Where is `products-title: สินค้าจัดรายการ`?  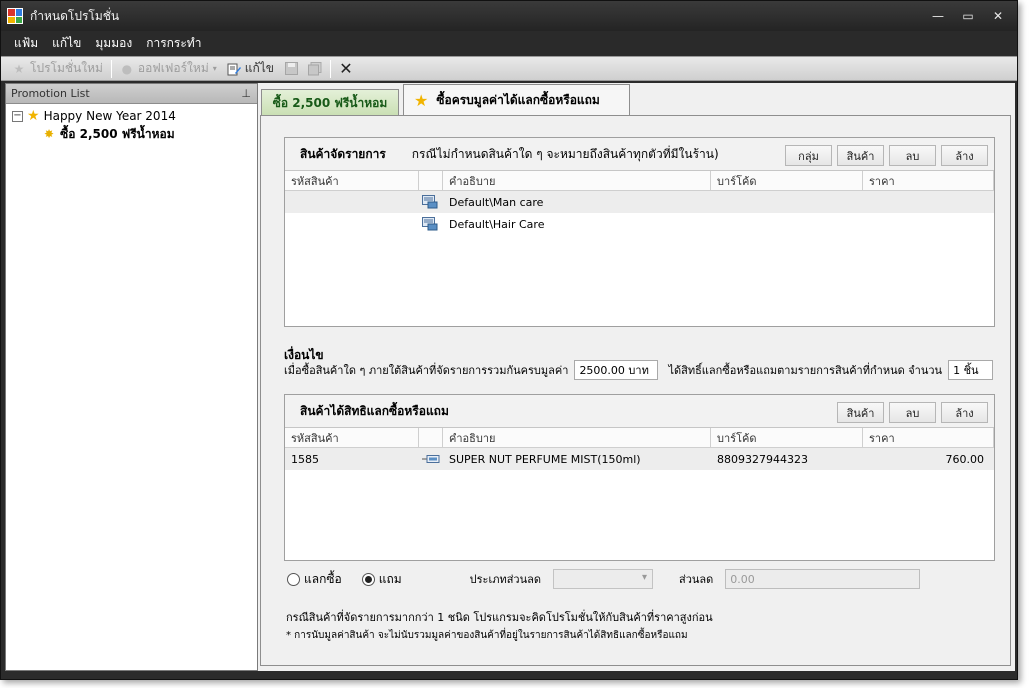
products-title: สินค้าจัดรายการ is located at coordinates (343, 153).